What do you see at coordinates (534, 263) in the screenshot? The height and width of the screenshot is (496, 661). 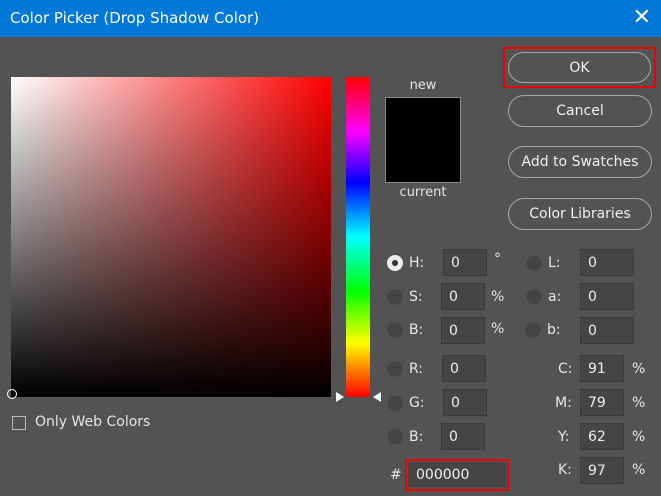 I see `radio-l` at bounding box center [534, 263].